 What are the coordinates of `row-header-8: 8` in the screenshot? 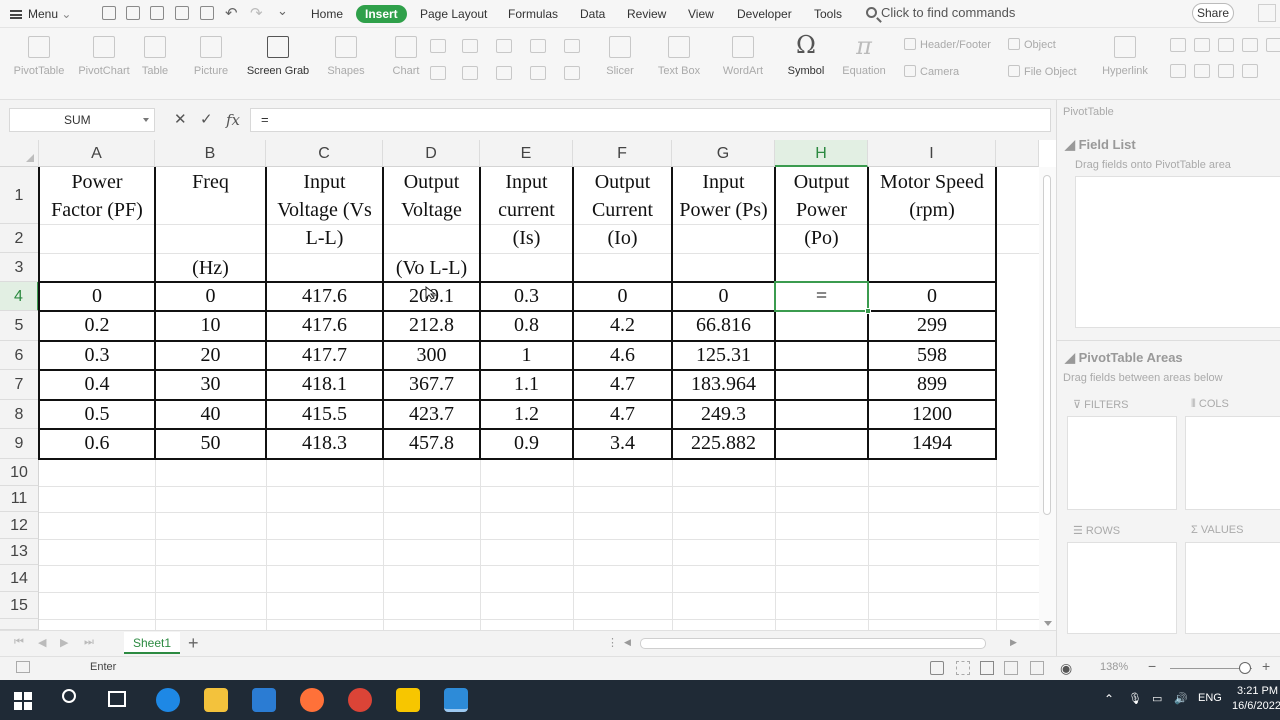 It's located at (19, 414).